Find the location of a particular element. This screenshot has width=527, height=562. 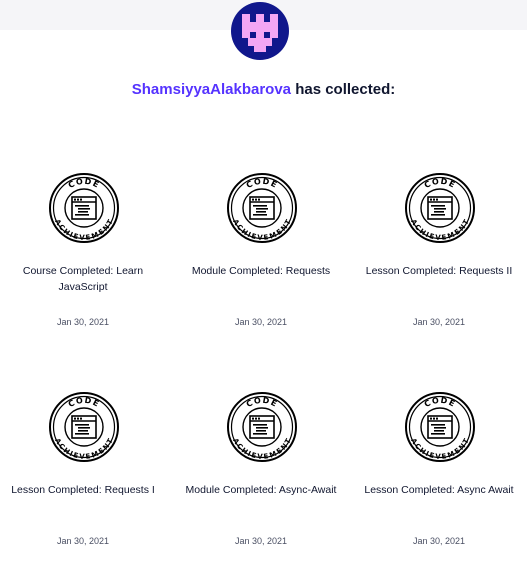

badge-title: Module Completed: Requests is located at coordinates (261, 271).